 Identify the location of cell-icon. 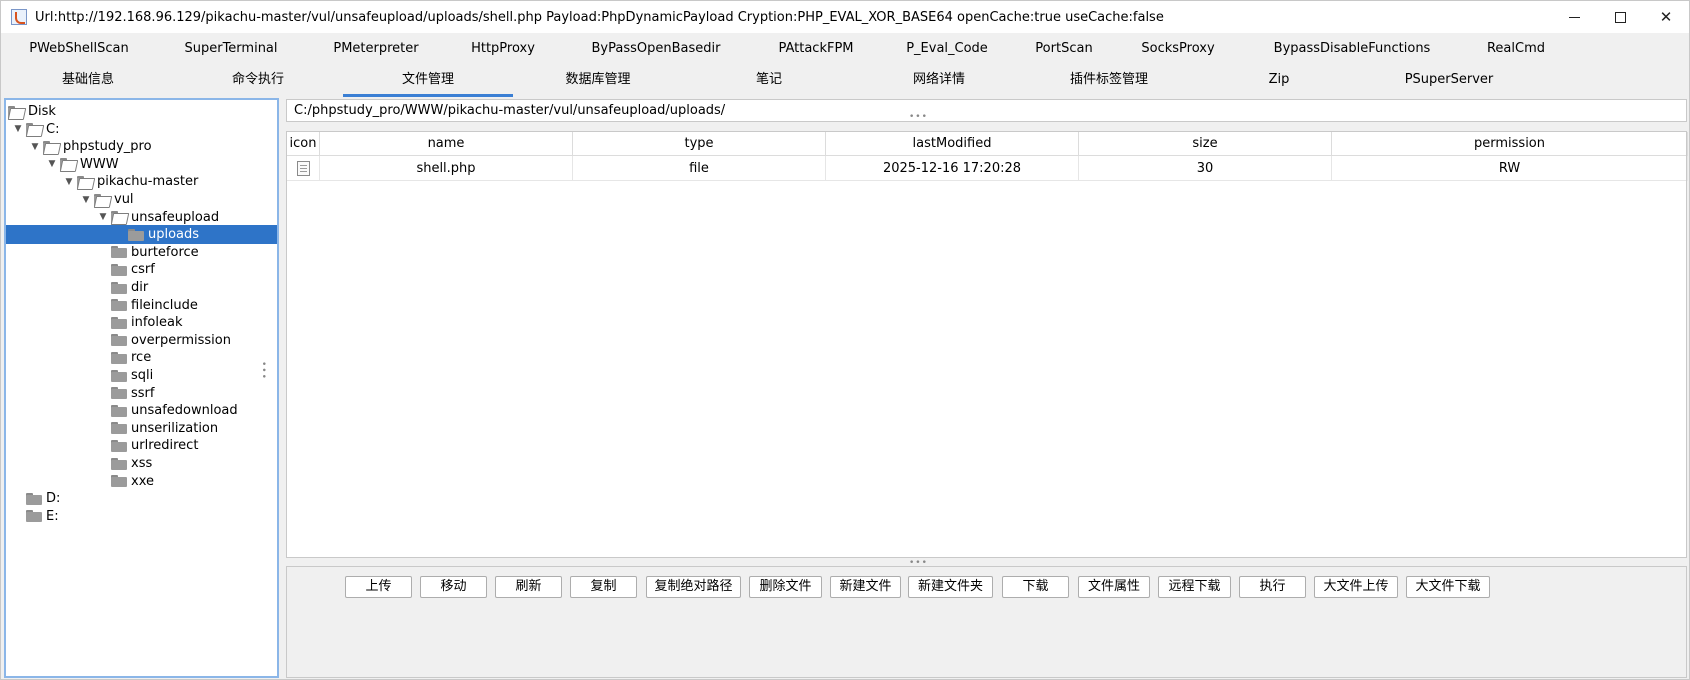
(303, 168).